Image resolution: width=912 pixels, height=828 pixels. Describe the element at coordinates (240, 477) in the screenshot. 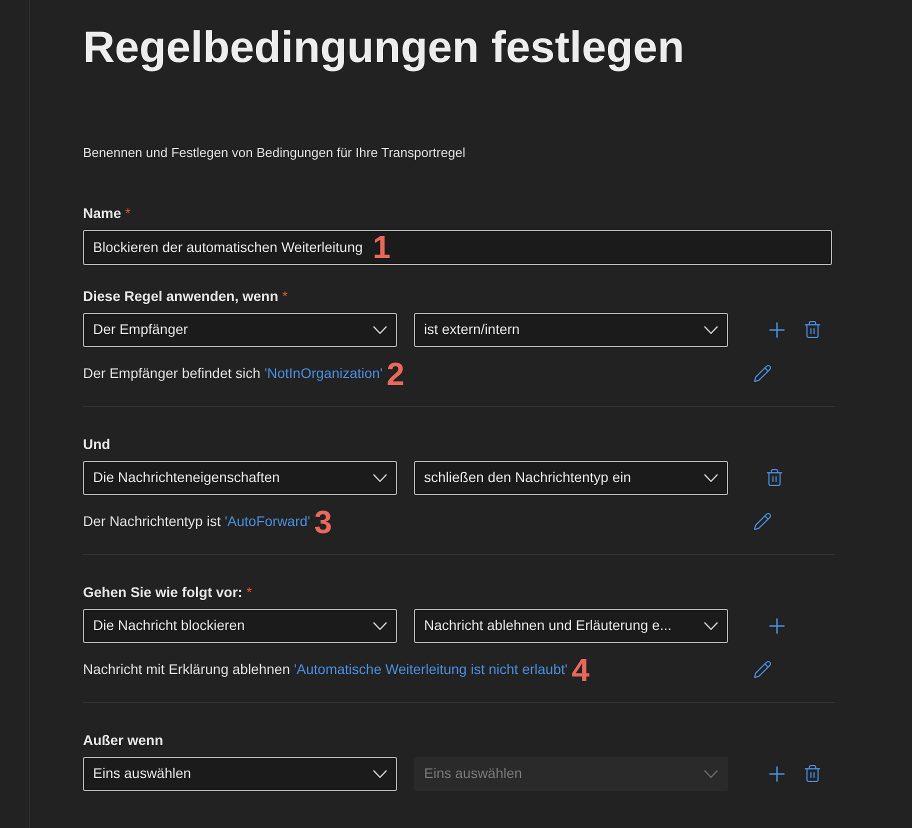

I see `dropdown: Die Nachrichteneigenschaften` at that location.